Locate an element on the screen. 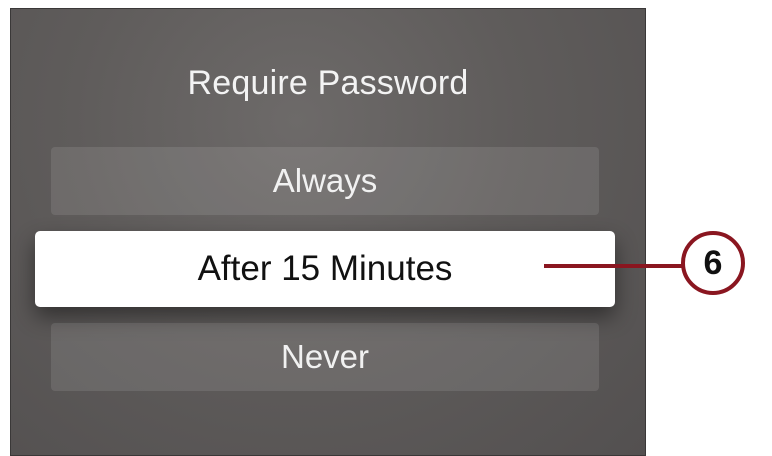 The width and height of the screenshot is (772, 456). option-always: Always is located at coordinates (325, 181).